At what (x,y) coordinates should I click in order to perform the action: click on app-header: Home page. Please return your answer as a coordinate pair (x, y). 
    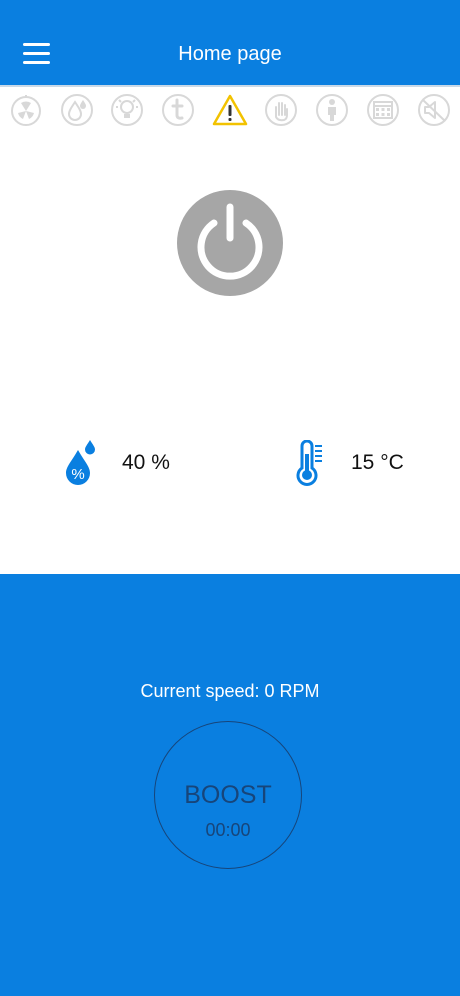
    Looking at the image, I should click on (230, 42).